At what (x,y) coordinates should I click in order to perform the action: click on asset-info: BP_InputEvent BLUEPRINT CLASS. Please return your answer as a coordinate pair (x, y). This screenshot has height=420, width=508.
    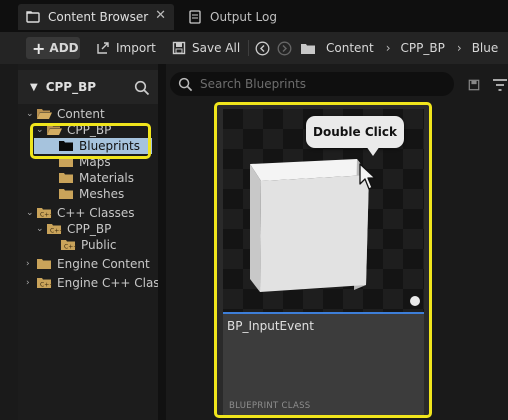
    Looking at the image, I should click on (323, 364).